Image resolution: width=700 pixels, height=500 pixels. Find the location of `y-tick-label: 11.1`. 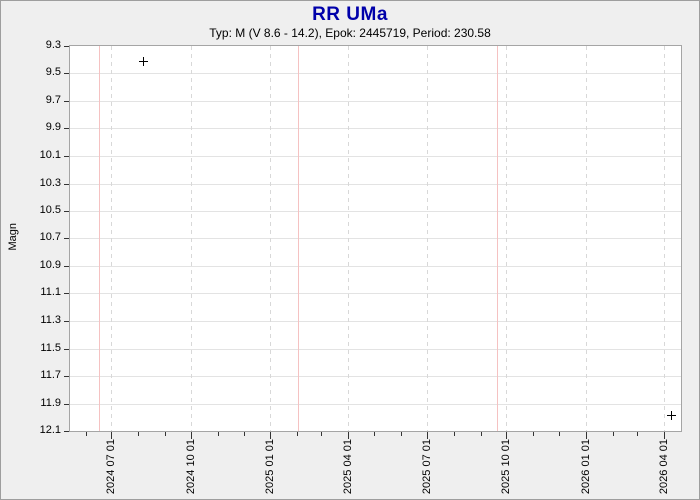

y-tick-label: 11.1 is located at coordinates (50, 292).